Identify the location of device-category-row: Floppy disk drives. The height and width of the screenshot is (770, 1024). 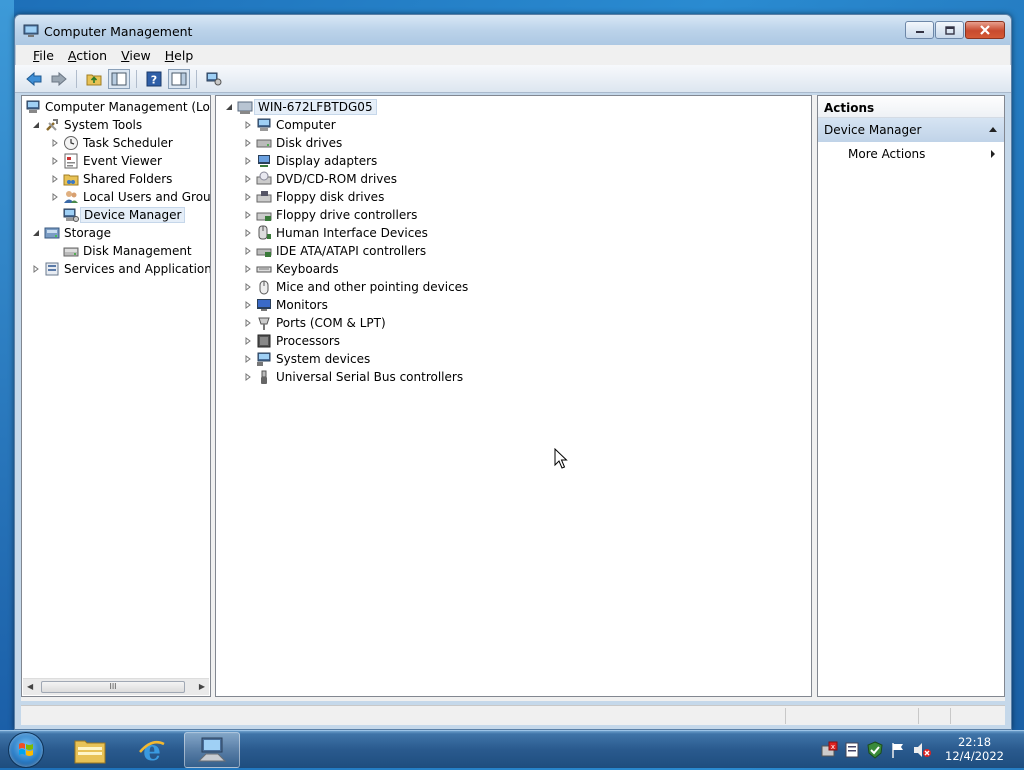
(313, 197).